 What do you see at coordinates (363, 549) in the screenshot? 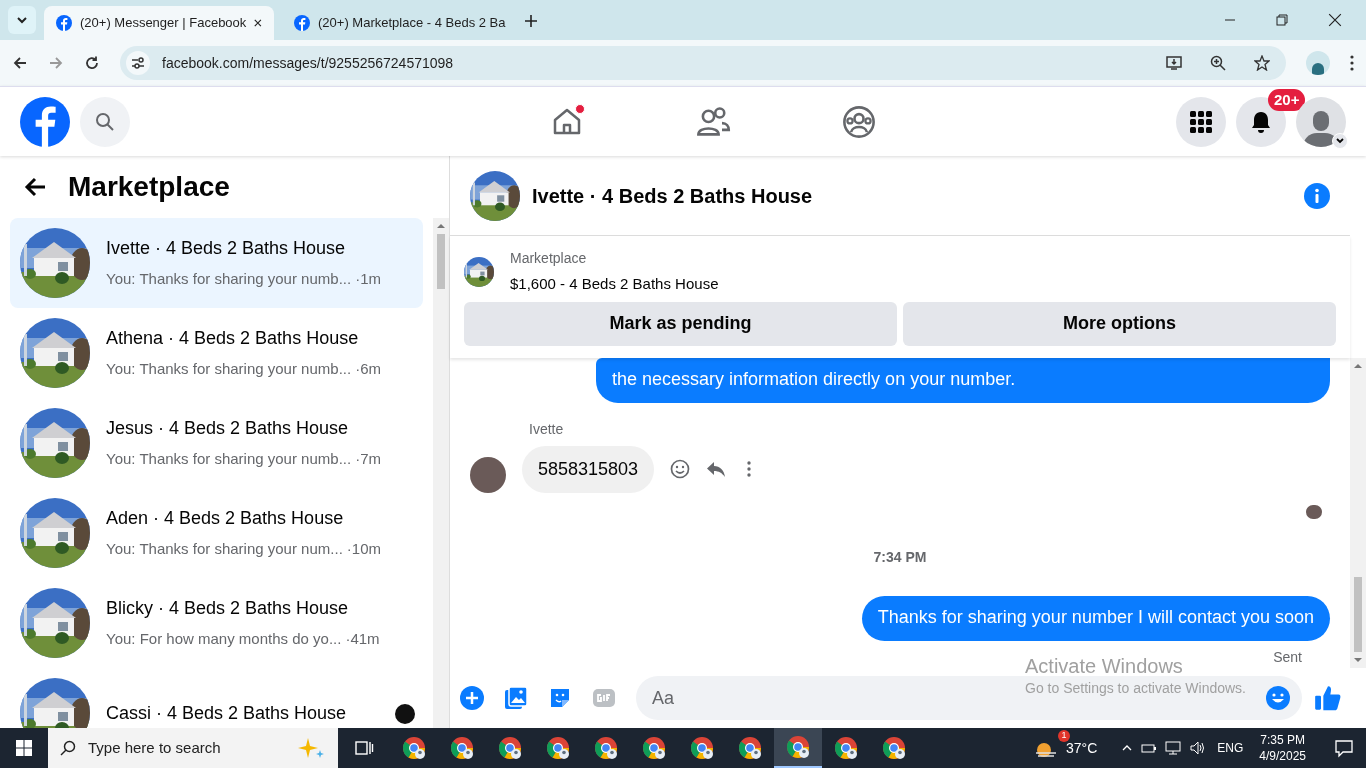
I see `message-time: ·10m` at bounding box center [363, 549].